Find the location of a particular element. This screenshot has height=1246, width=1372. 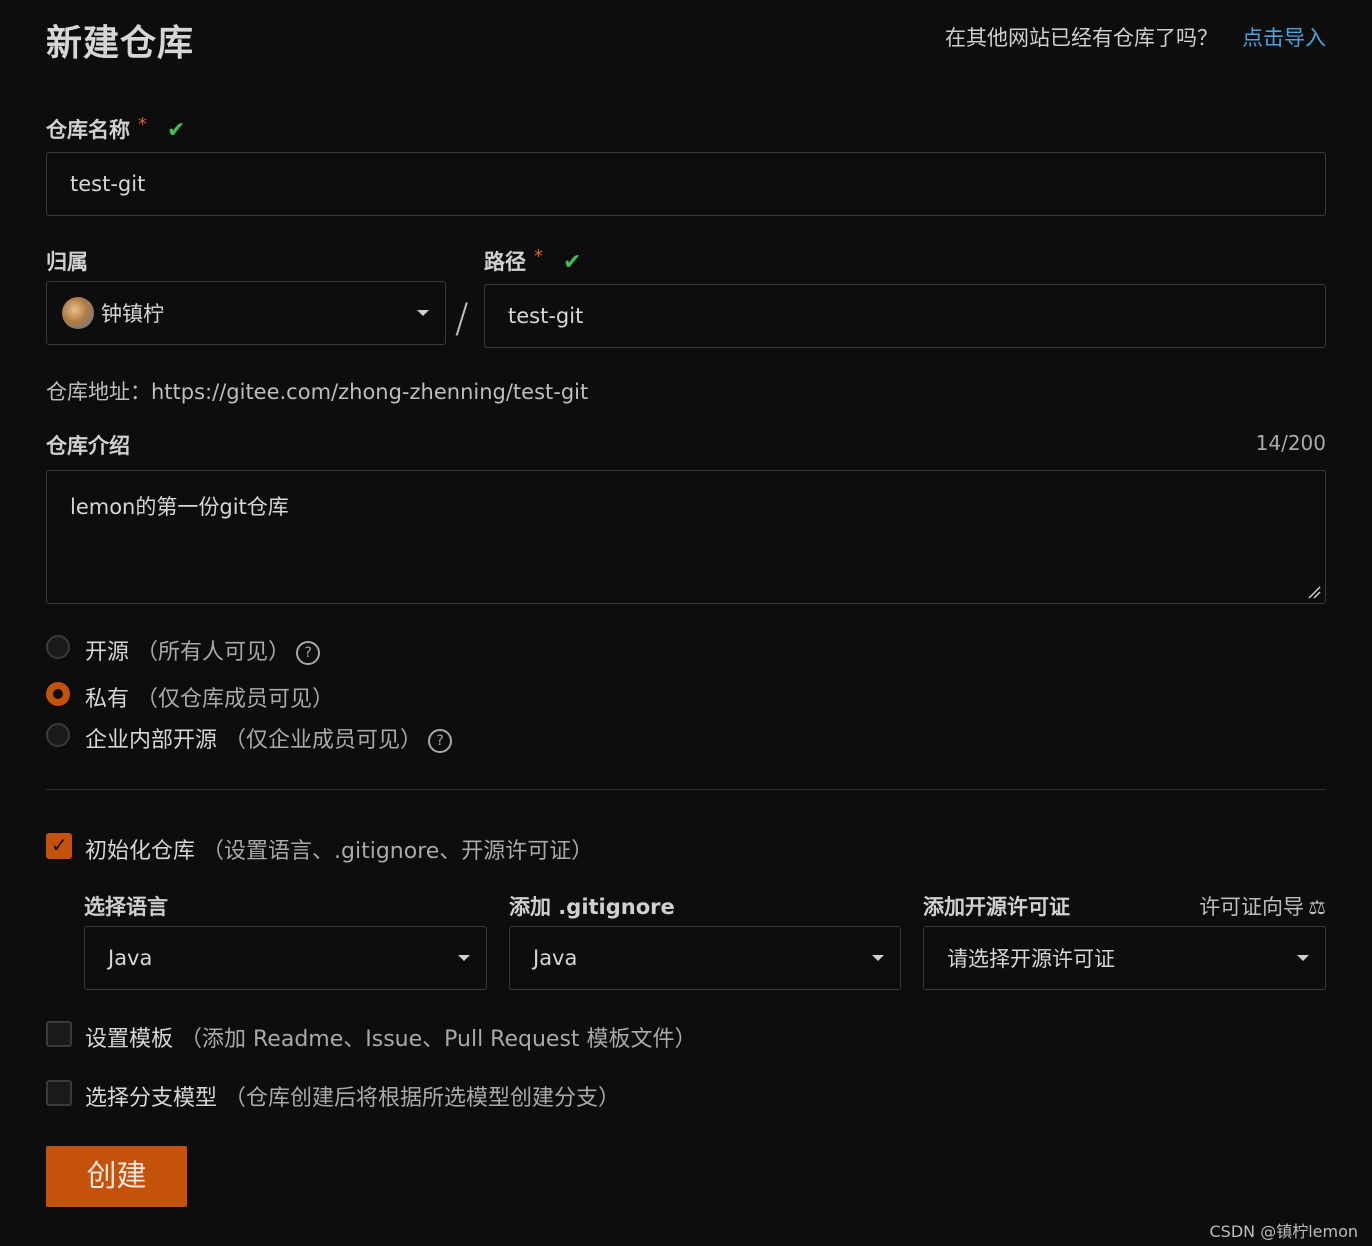

init-repo-checkbox: ✓ is located at coordinates (59, 846).